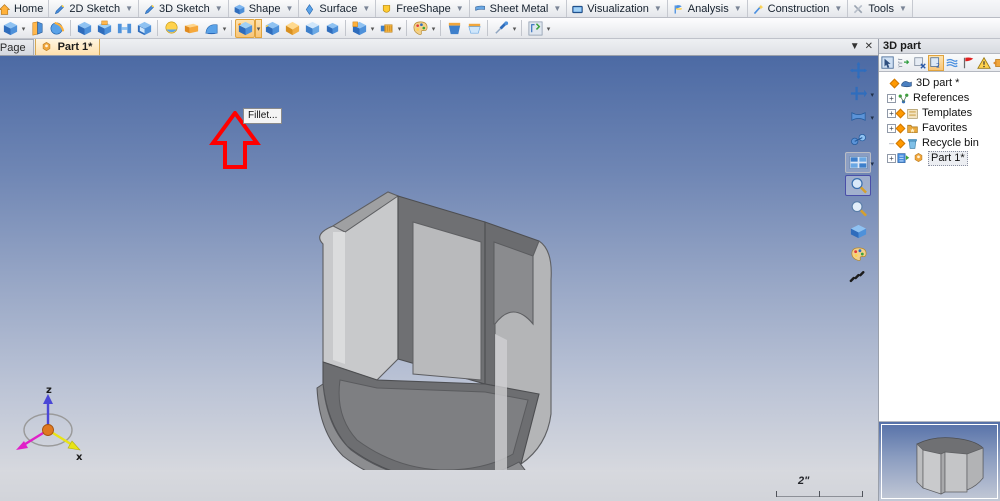 The image size is (1000, 501). I want to click on tree-item-3d-part: 3D part *, so click(940, 83).